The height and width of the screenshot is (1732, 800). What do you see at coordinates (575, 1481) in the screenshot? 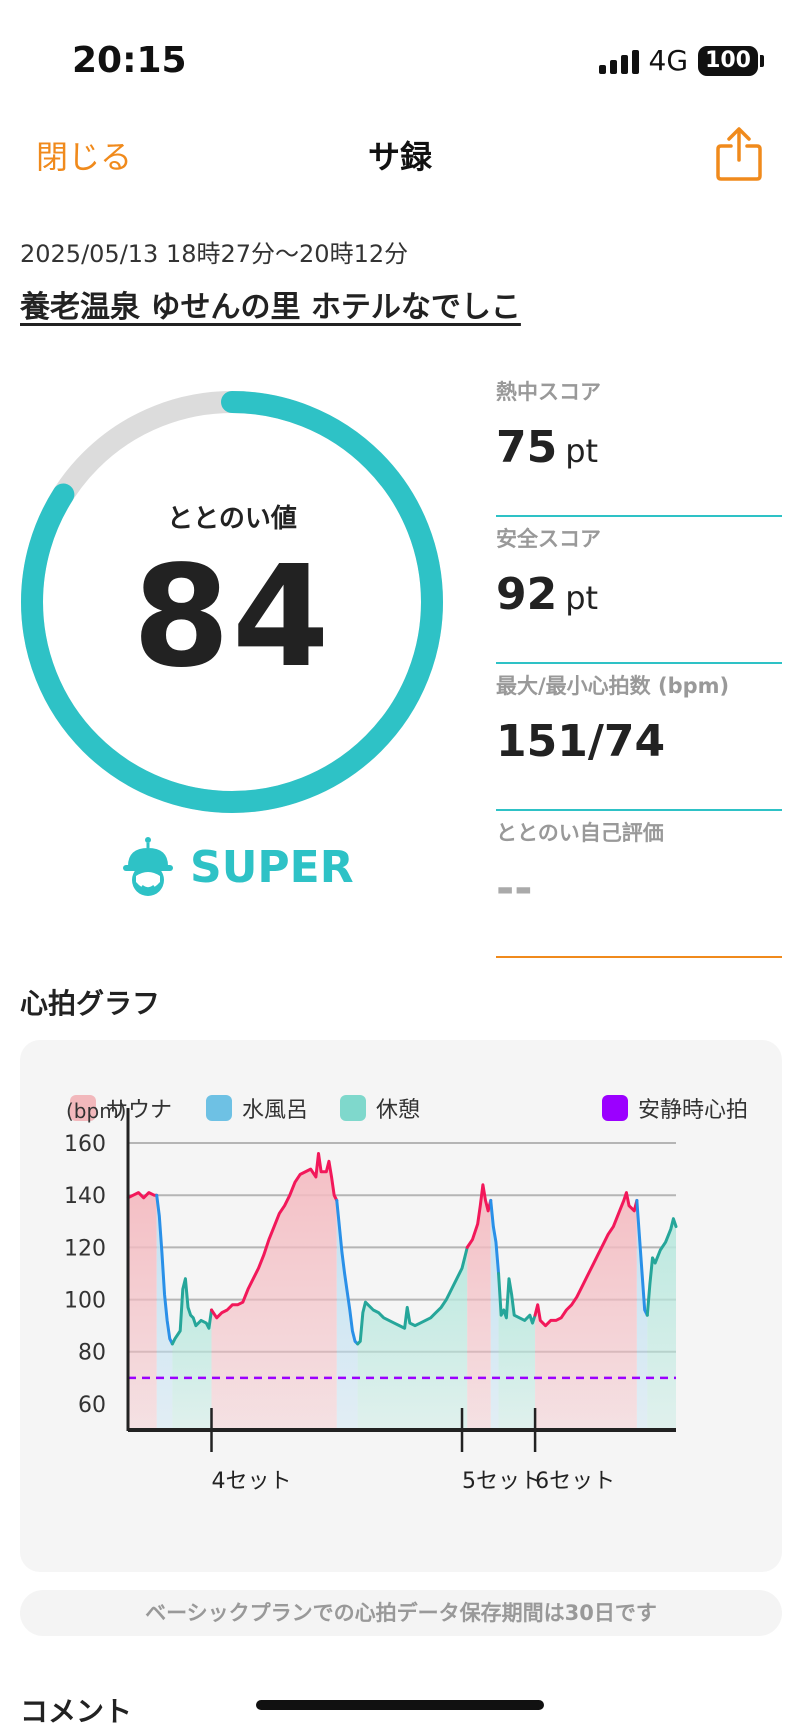
I see `set-marker-label: 6セット` at bounding box center [575, 1481].